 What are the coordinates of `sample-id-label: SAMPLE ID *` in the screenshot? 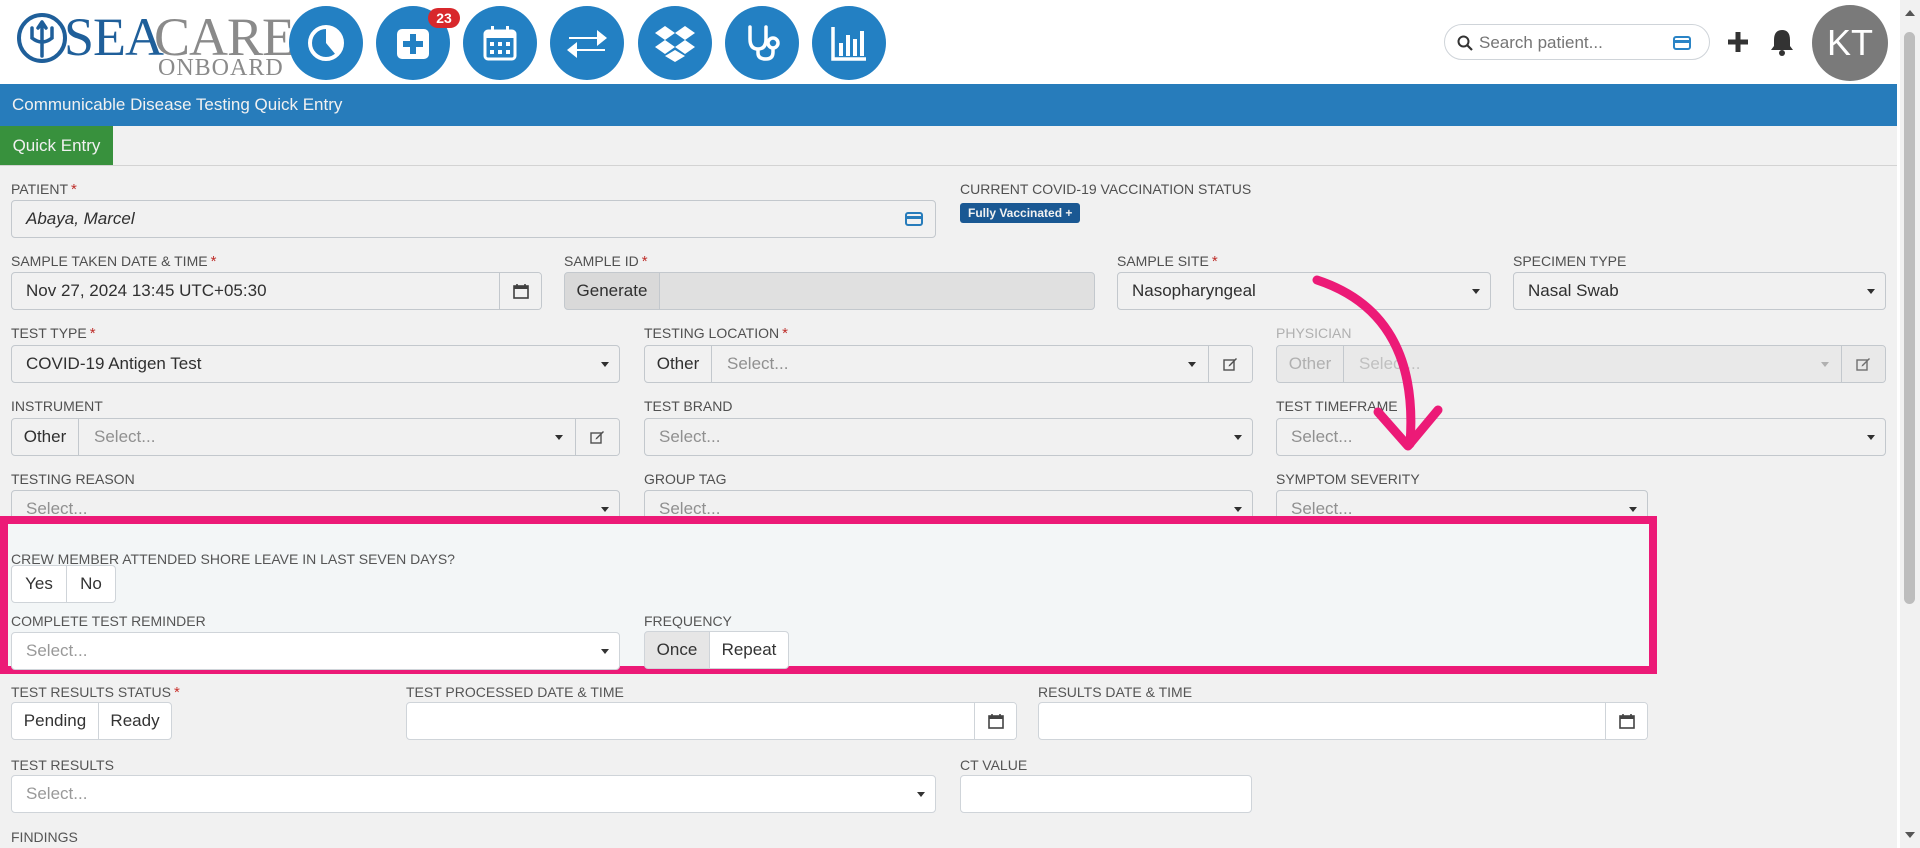 It's located at (606, 261).